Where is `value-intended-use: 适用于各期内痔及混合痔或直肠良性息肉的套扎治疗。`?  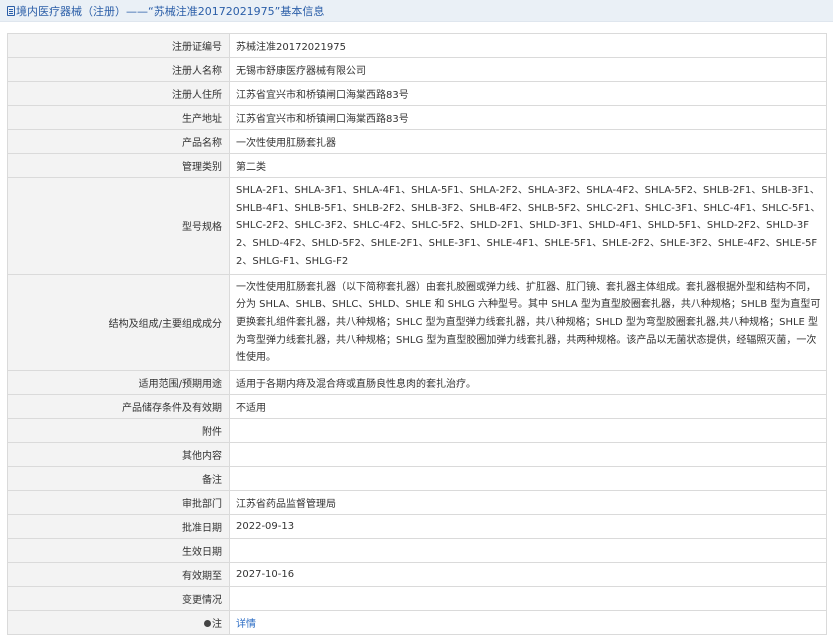
value-intended-use: 适用于各期内痔及混合痔或直肠良性息肉的套扎治疗。 is located at coordinates (528, 383).